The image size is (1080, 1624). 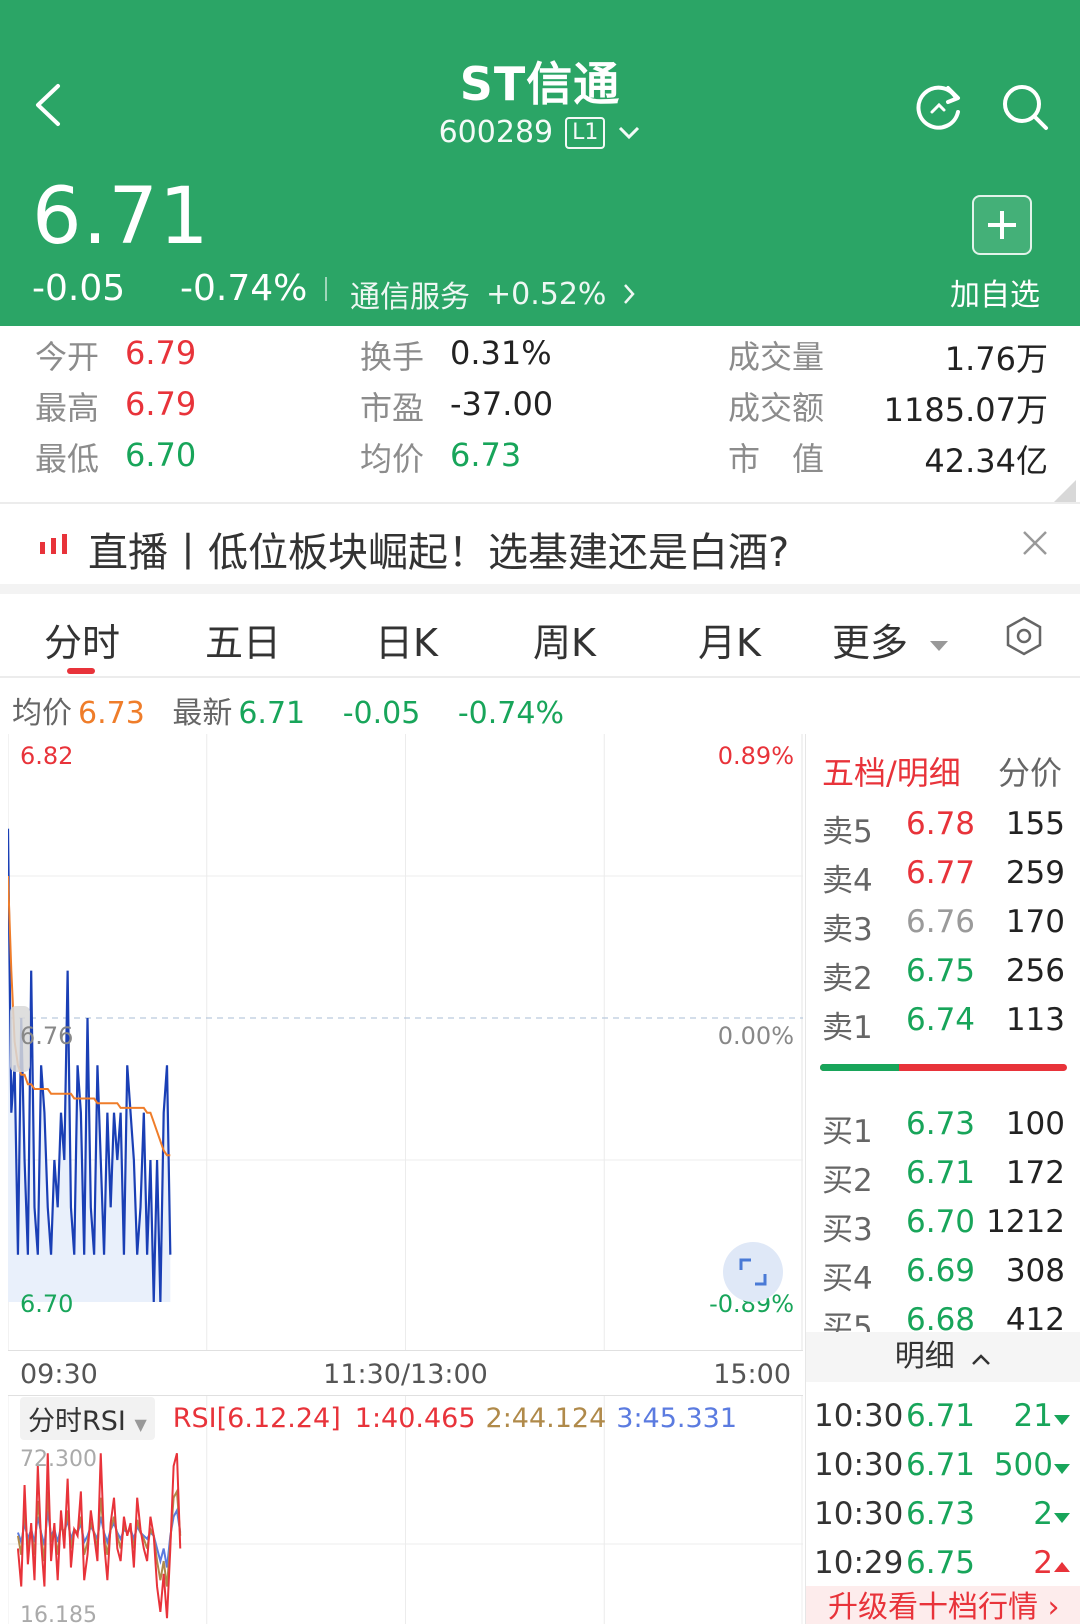 I want to click on ask-row: 卖1 6.74 113, so click(x=943, y=1021).